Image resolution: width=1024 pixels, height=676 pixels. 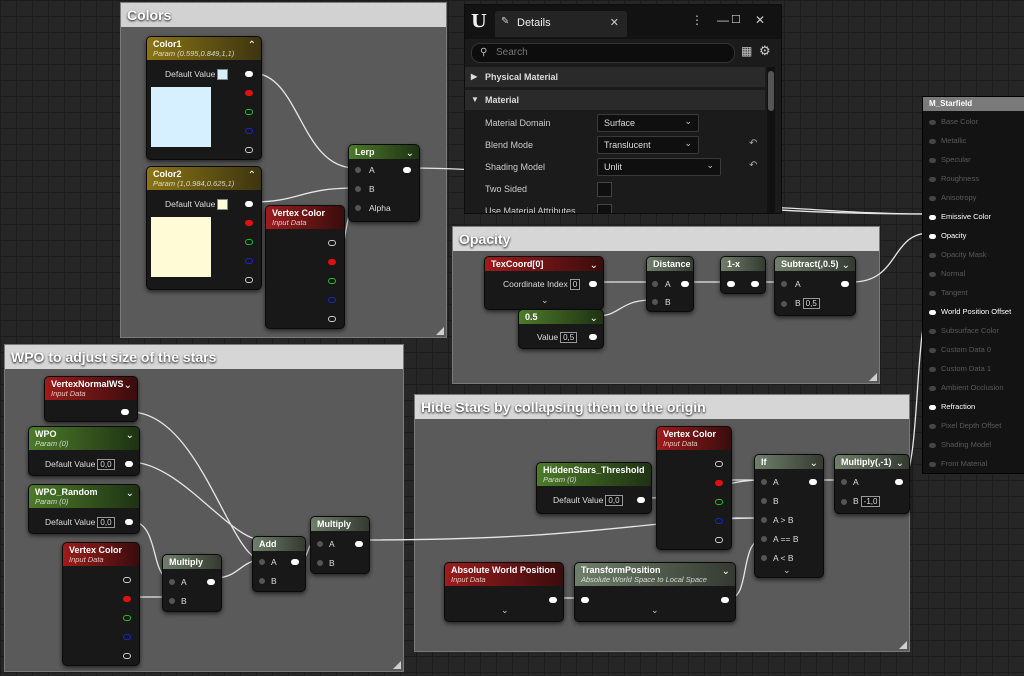 I want to click on node-vertex-color-1: Vertex Color Input Data, so click(x=305, y=267).